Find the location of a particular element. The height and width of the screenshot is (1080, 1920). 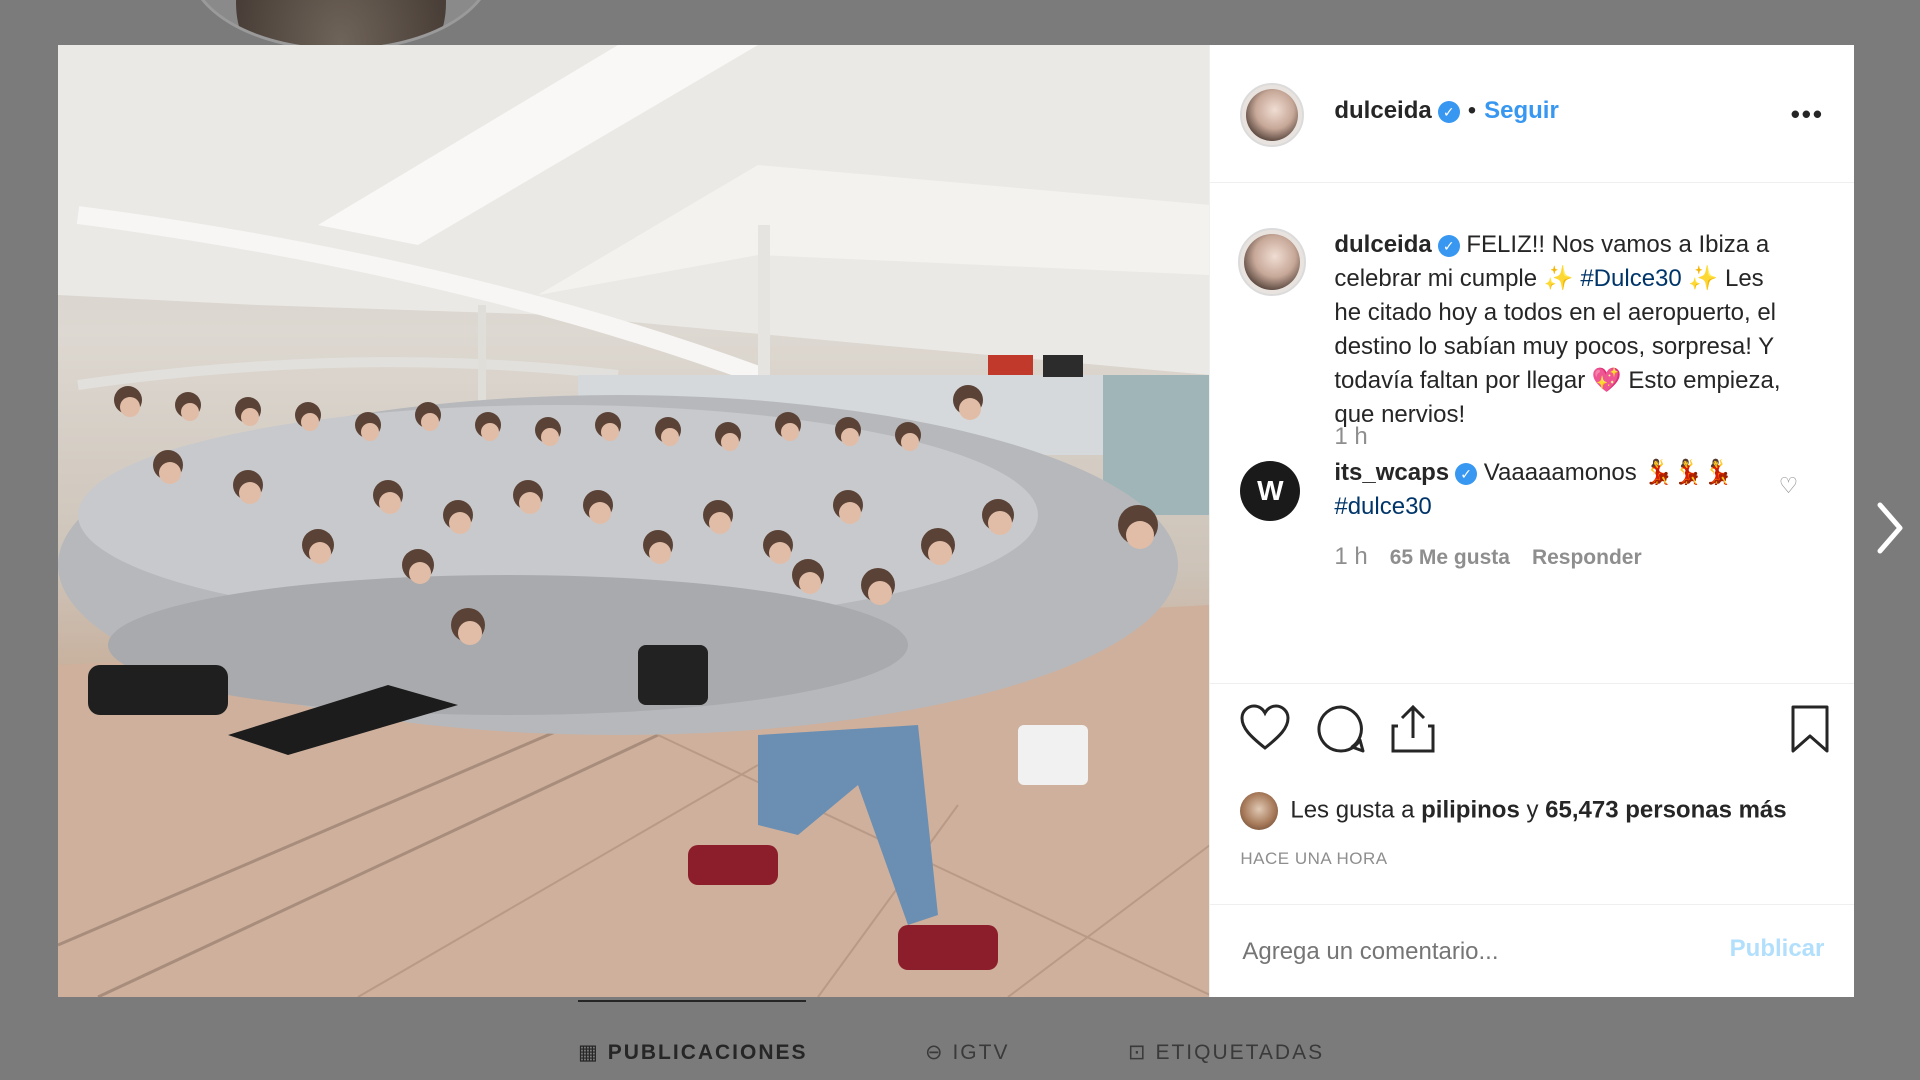

caption-author-avatar is located at coordinates (1272, 262).